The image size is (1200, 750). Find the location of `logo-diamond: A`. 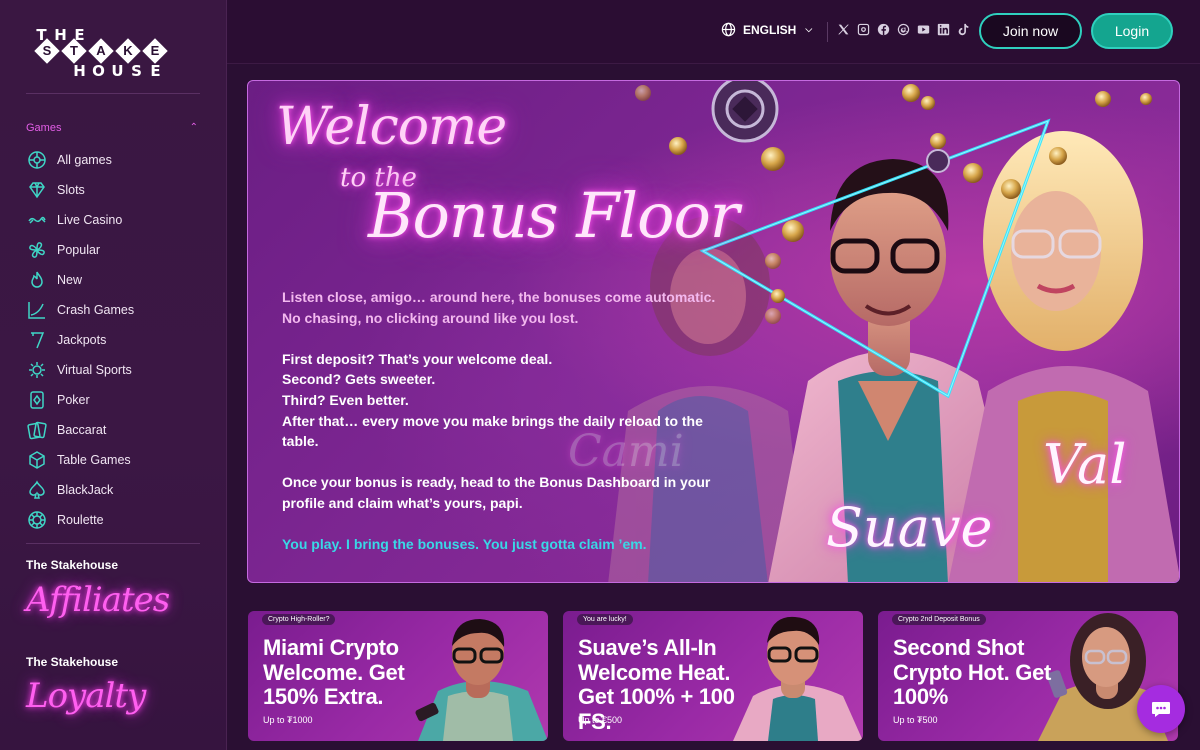

logo-diamond: A is located at coordinates (101, 51).